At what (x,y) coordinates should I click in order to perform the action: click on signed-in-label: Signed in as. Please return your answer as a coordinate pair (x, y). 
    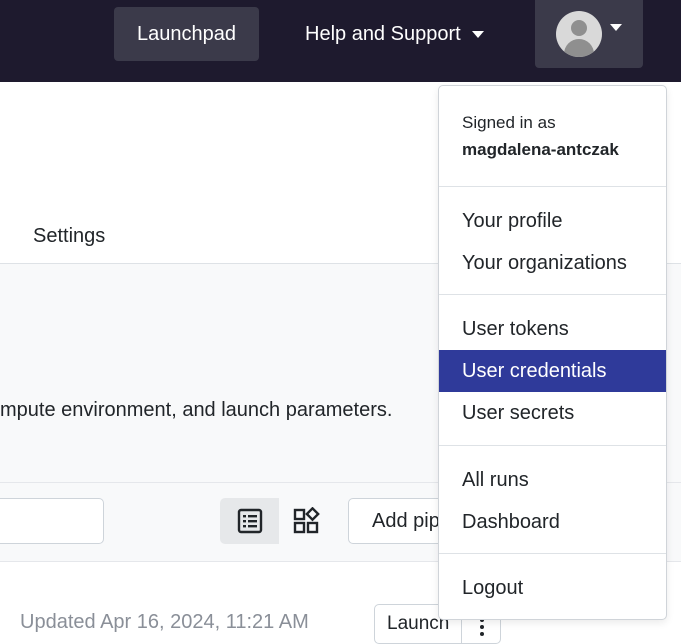
    Looking at the image, I should click on (509, 122).